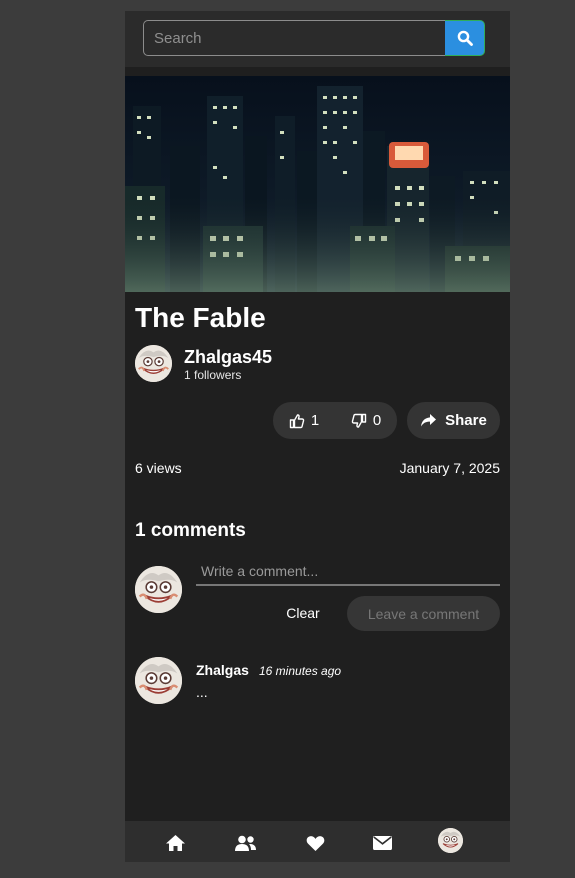  I want to click on comments-heading: 1 comments, so click(190, 530).